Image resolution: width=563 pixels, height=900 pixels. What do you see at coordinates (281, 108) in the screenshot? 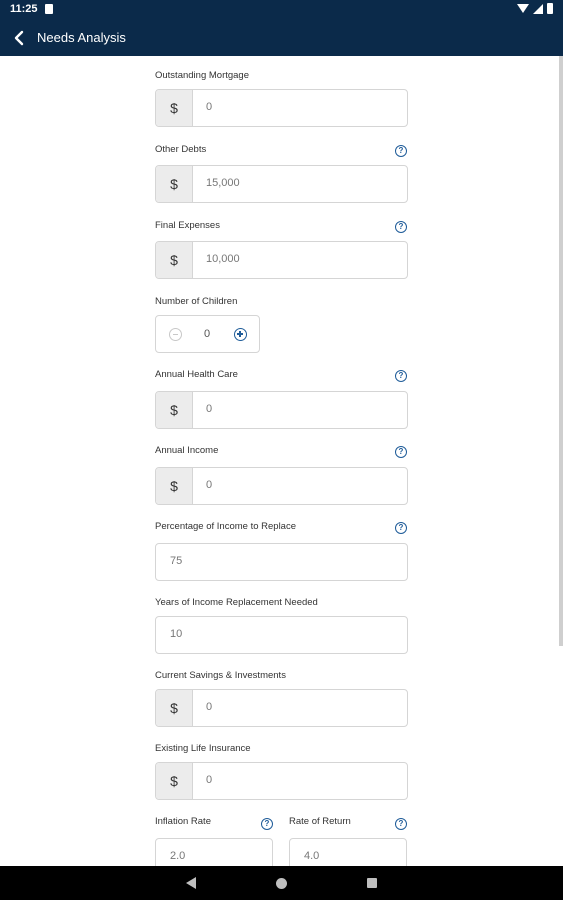
I see `outstanding-mortgage-input: $ 0` at bounding box center [281, 108].